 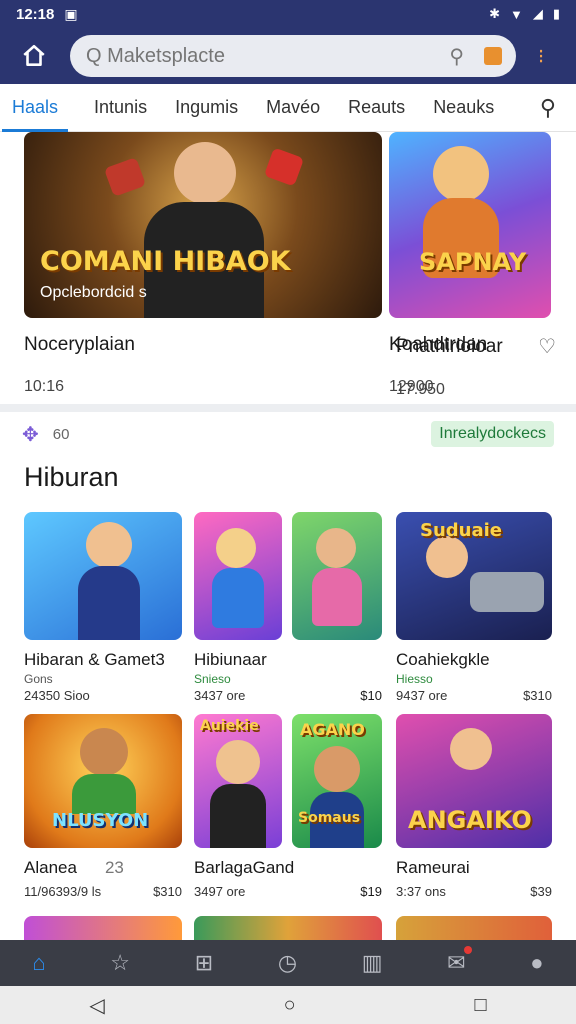 What do you see at coordinates (460, 961) in the screenshot?
I see `nav-messages-icon: ✉` at bounding box center [460, 961].